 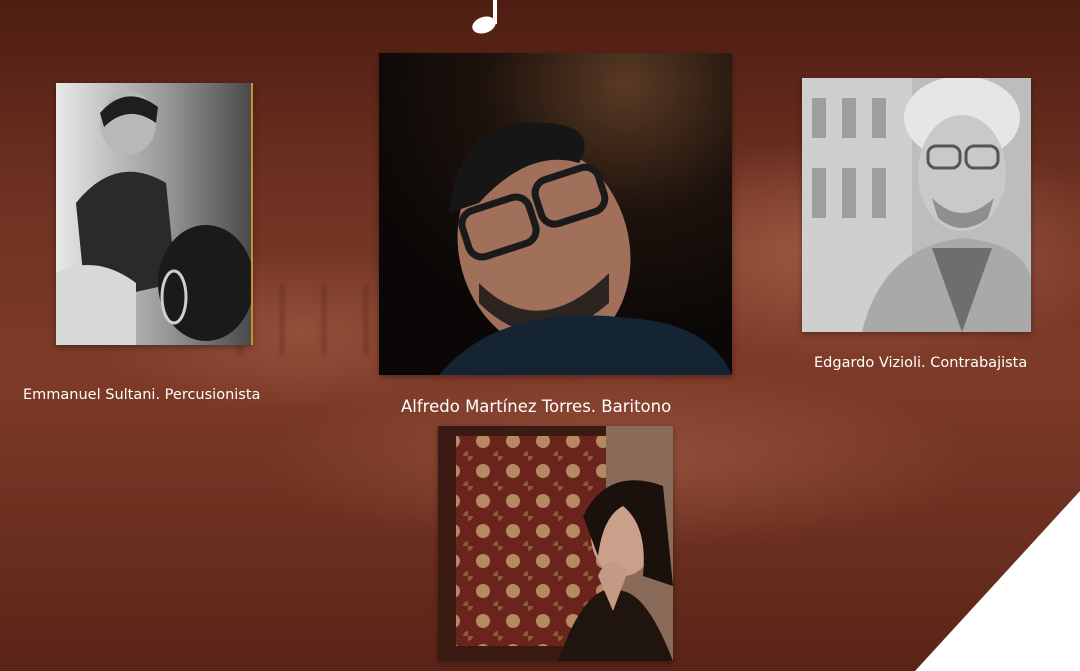 What do you see at coordinates (536, 406) in the screenshot?
I see `musician-caption-alfredo: Alfredo Martínez Torres. Baritono` at bounding box center [536, 406].